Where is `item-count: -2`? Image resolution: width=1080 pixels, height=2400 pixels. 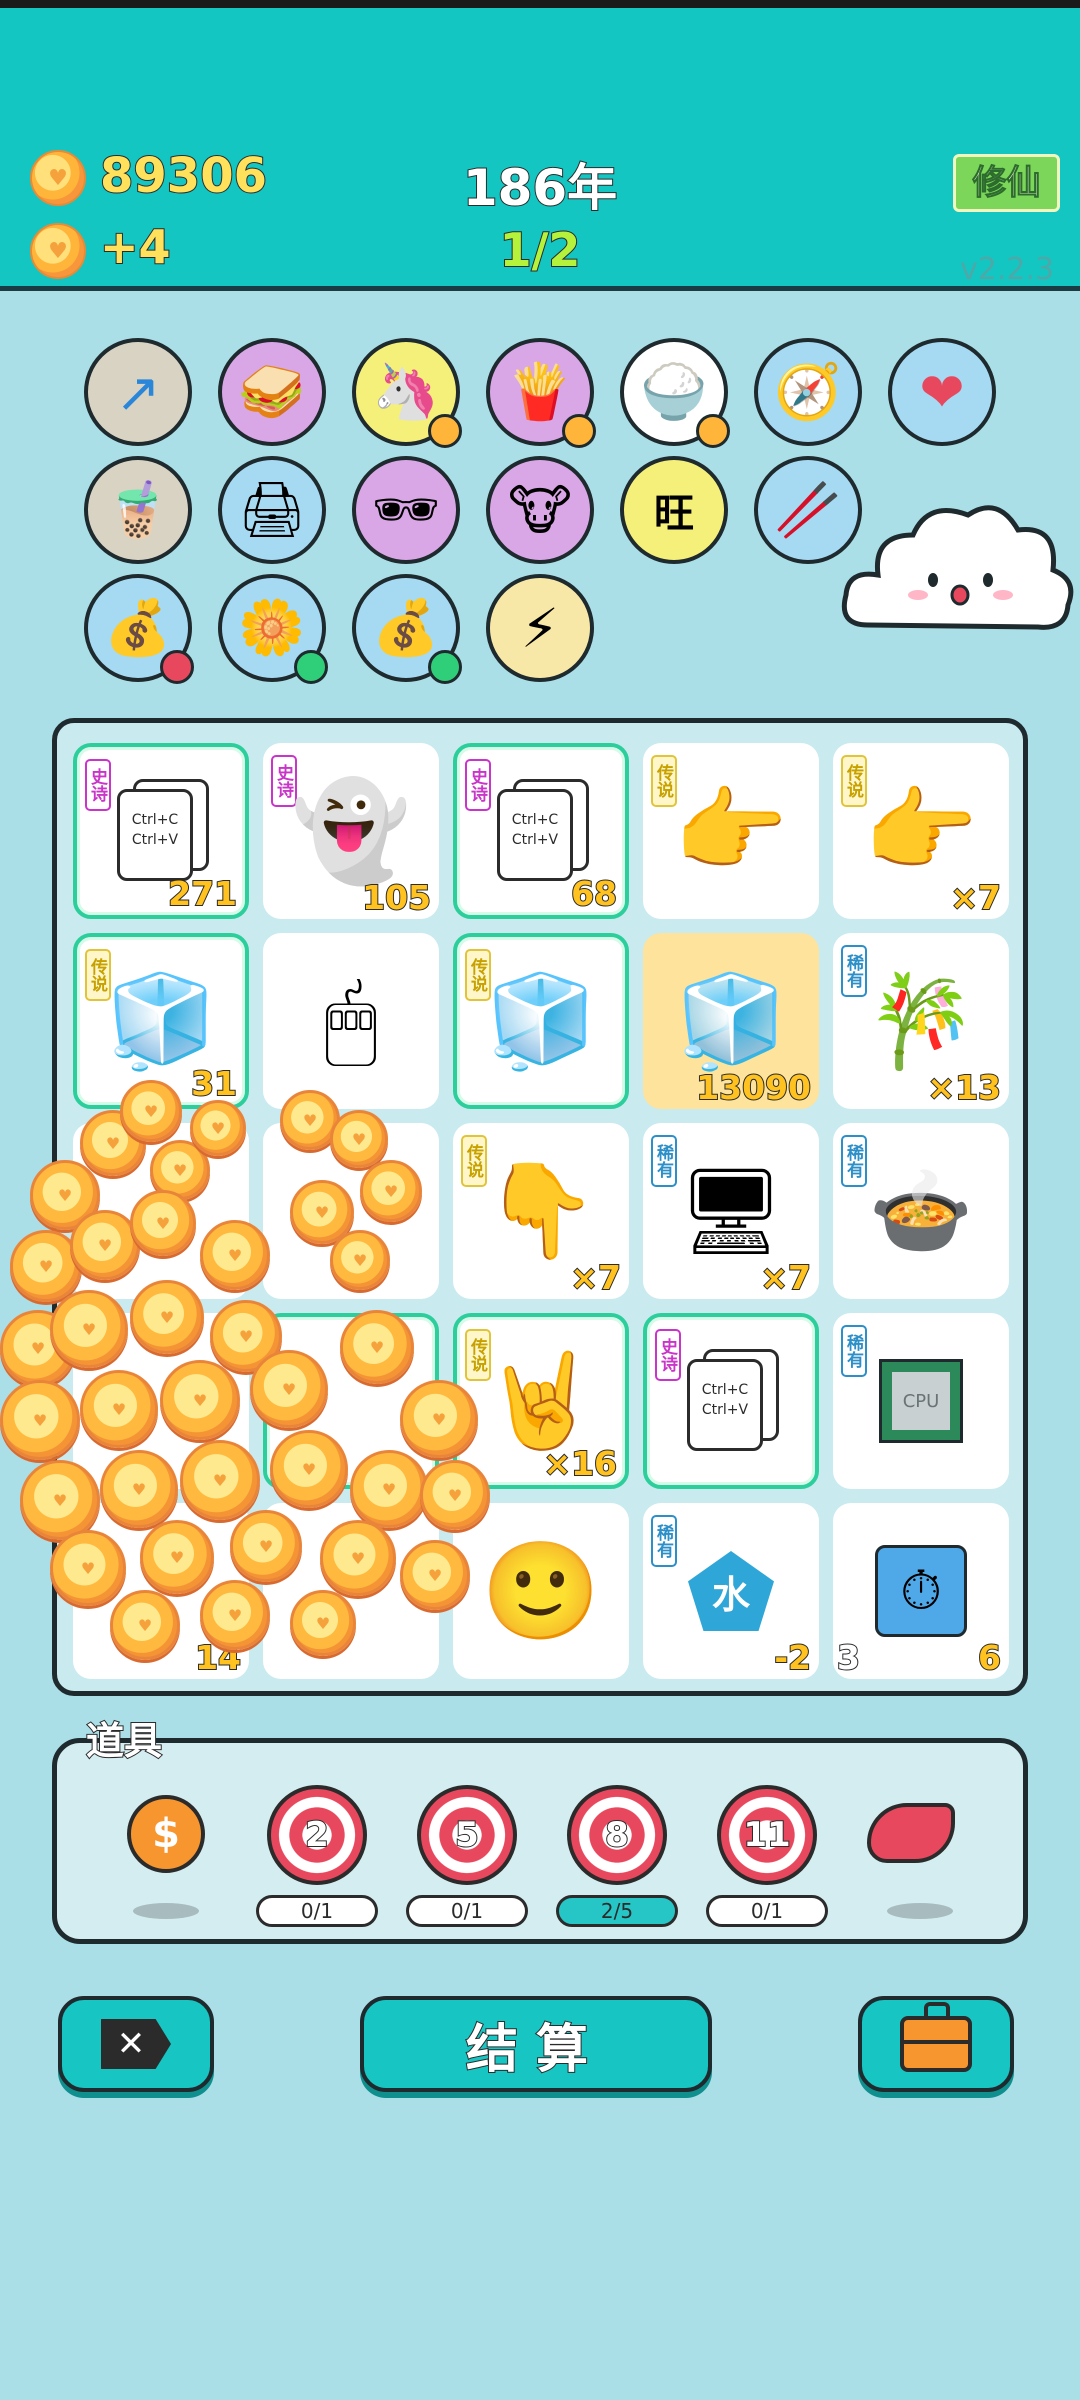
item-count: -2 is located at coordinates (792, 1657).